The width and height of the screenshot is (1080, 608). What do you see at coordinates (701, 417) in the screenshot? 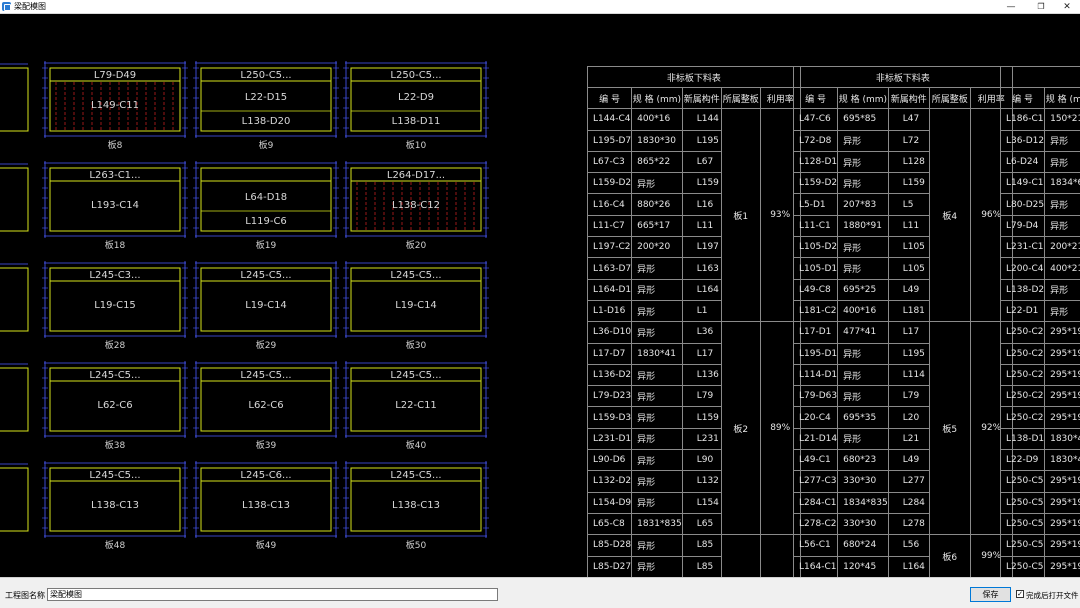
I see `cell-member: L159` at bounding box center [701, 417].